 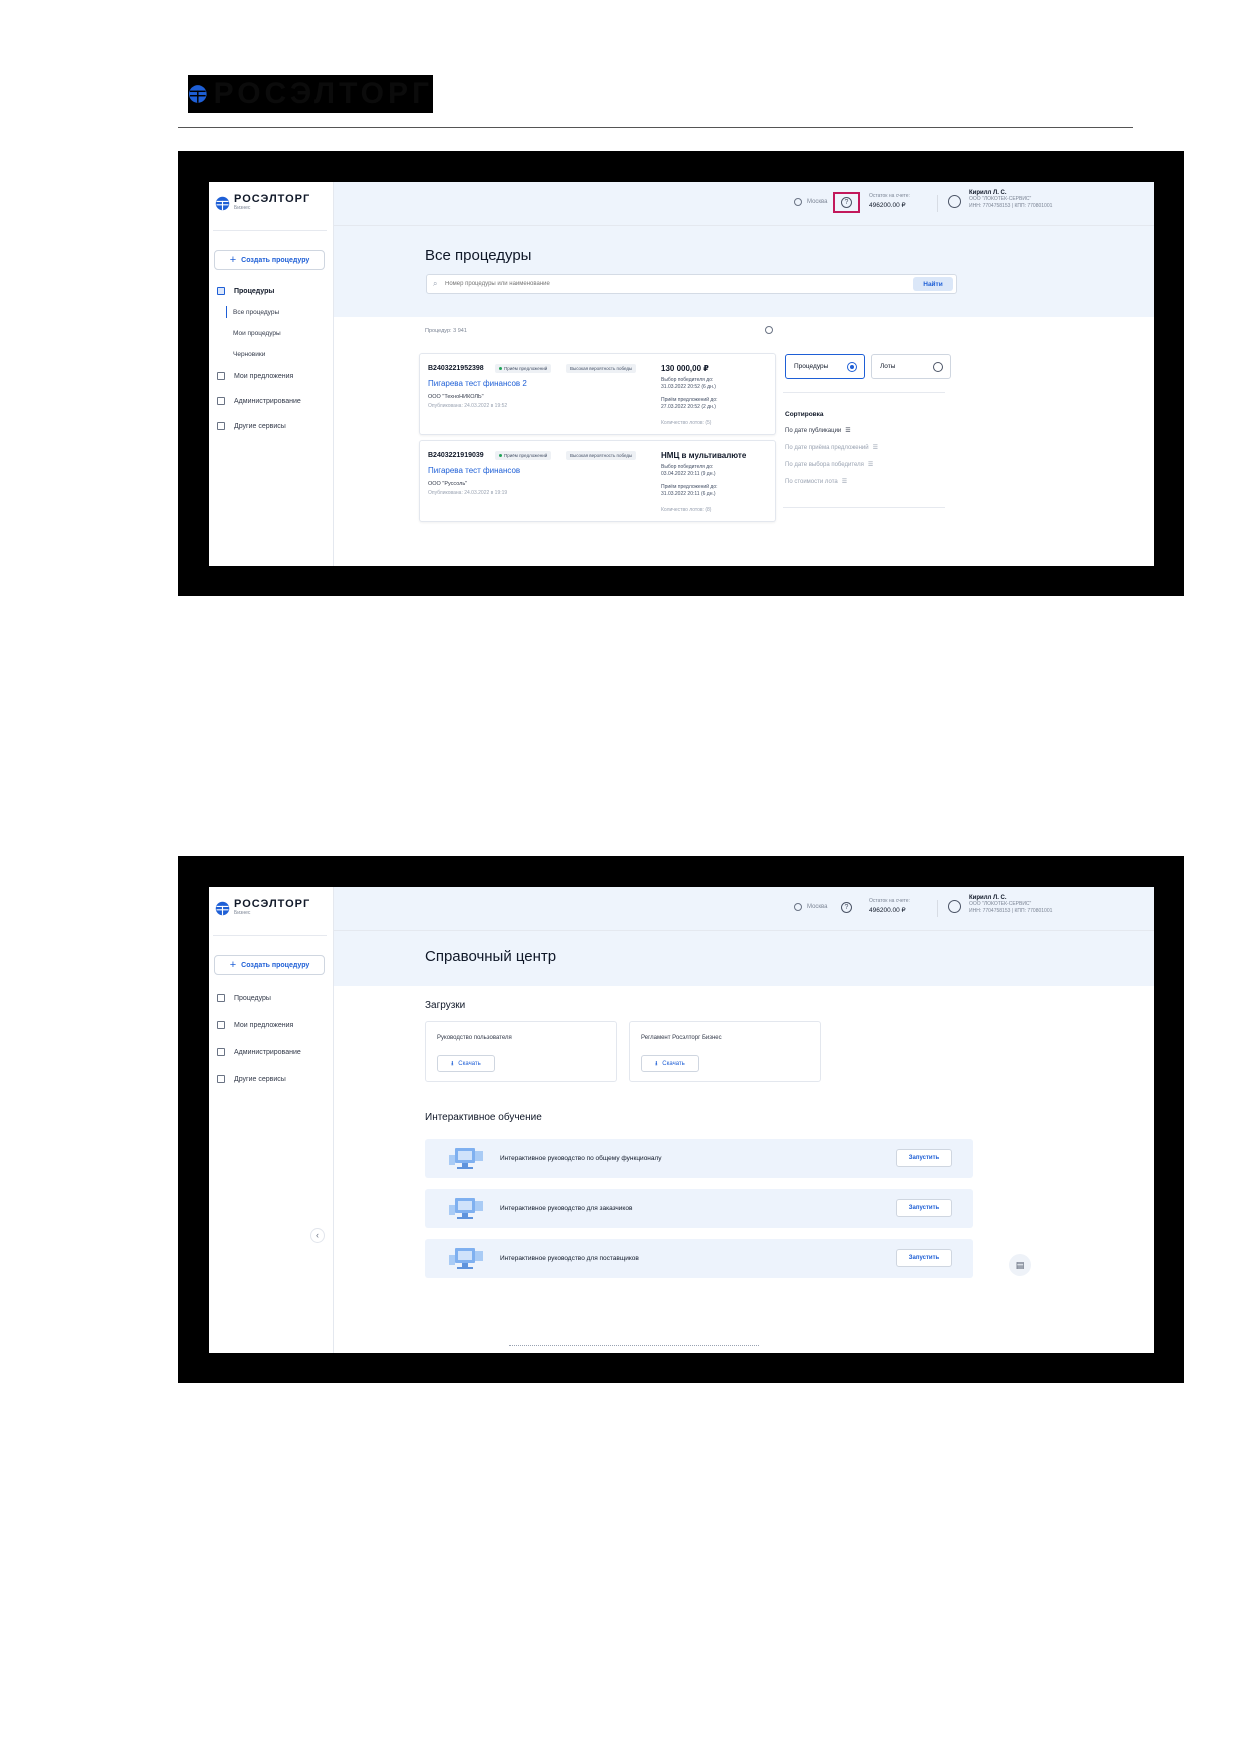 I want to click on sidebar-item-all-procedures: Все процедуры, so click(x=256, y=312).